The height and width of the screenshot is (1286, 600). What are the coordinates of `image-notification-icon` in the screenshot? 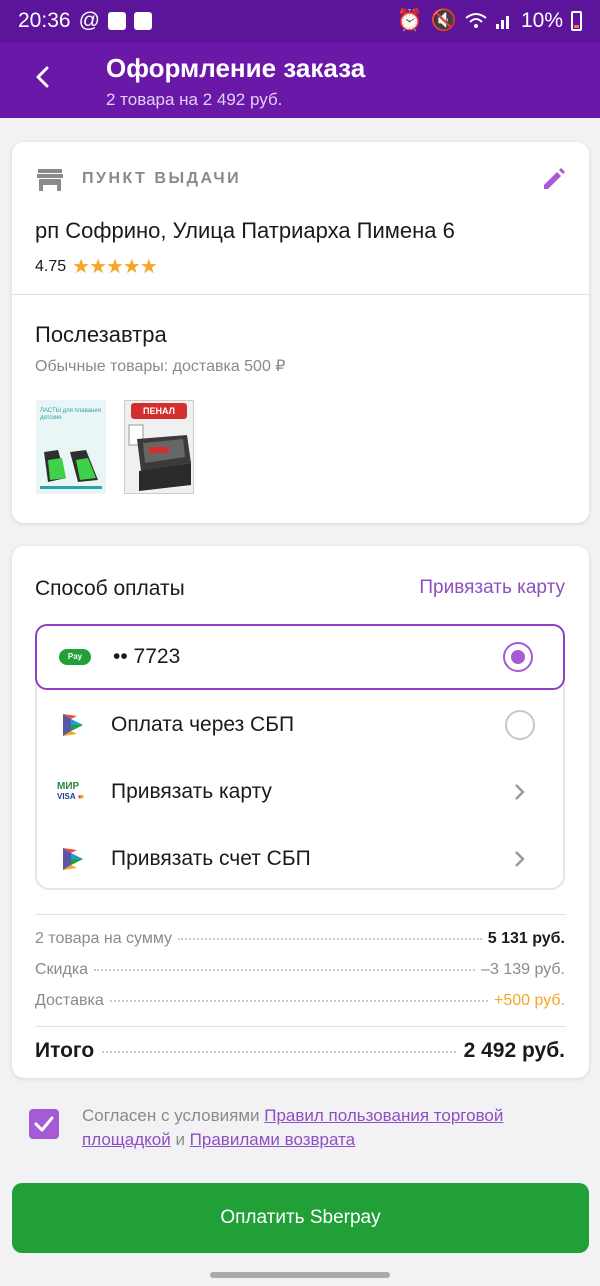 It's located at (142, 21).